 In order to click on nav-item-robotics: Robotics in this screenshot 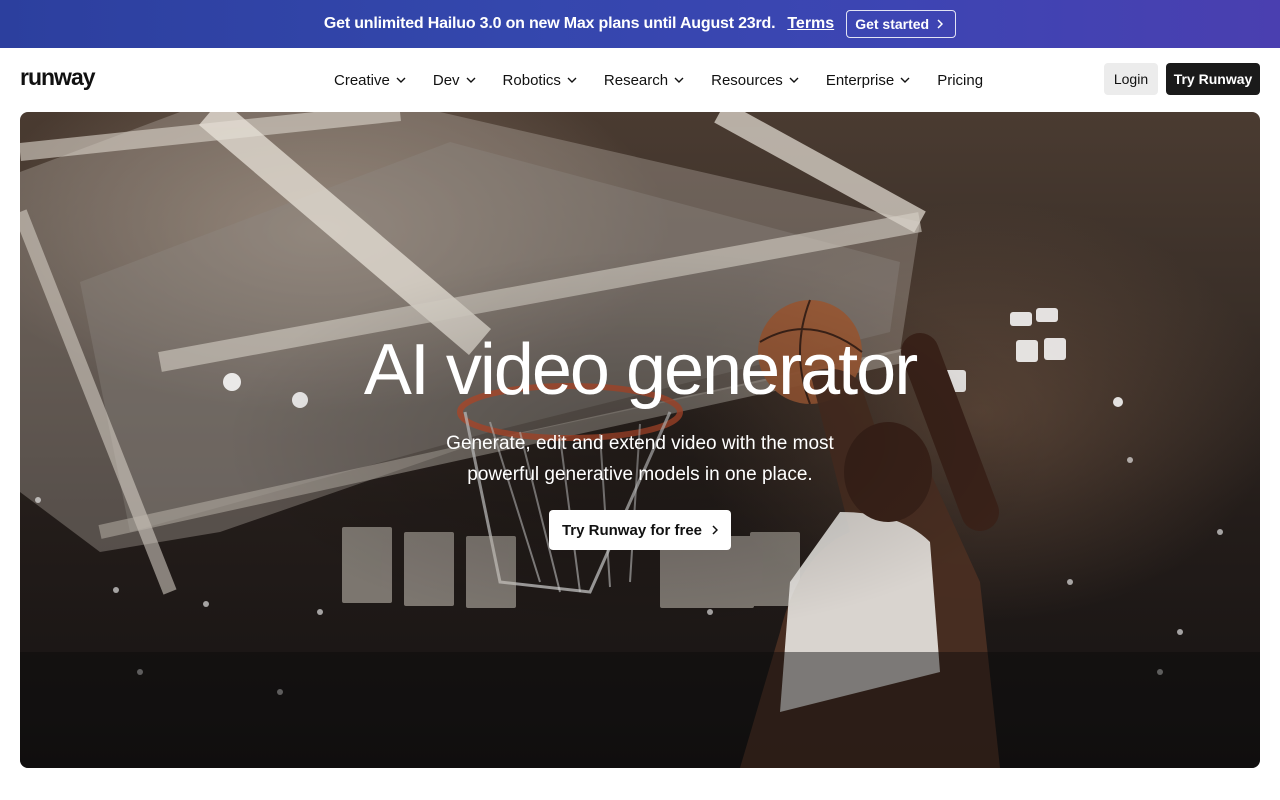, I will do `click(540, 80)`.